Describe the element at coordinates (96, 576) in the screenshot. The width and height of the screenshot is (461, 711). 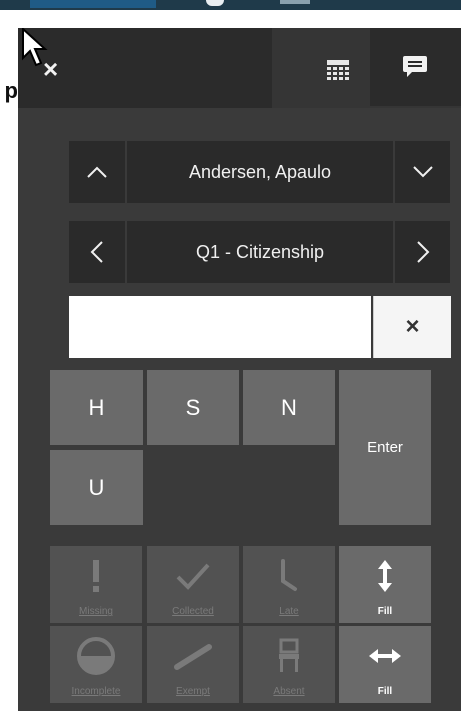
I see `exclamation-icon` at that location.